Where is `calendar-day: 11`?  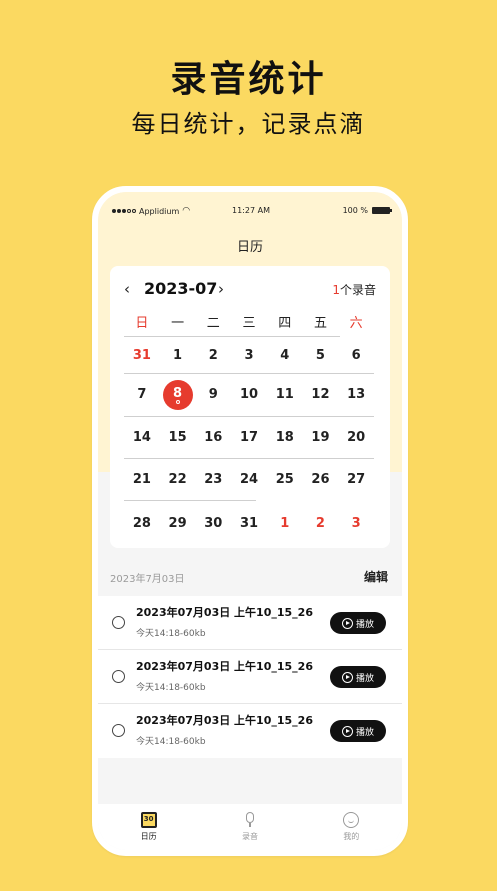
calendar-day: 11 is located at coordinates (285, 402).